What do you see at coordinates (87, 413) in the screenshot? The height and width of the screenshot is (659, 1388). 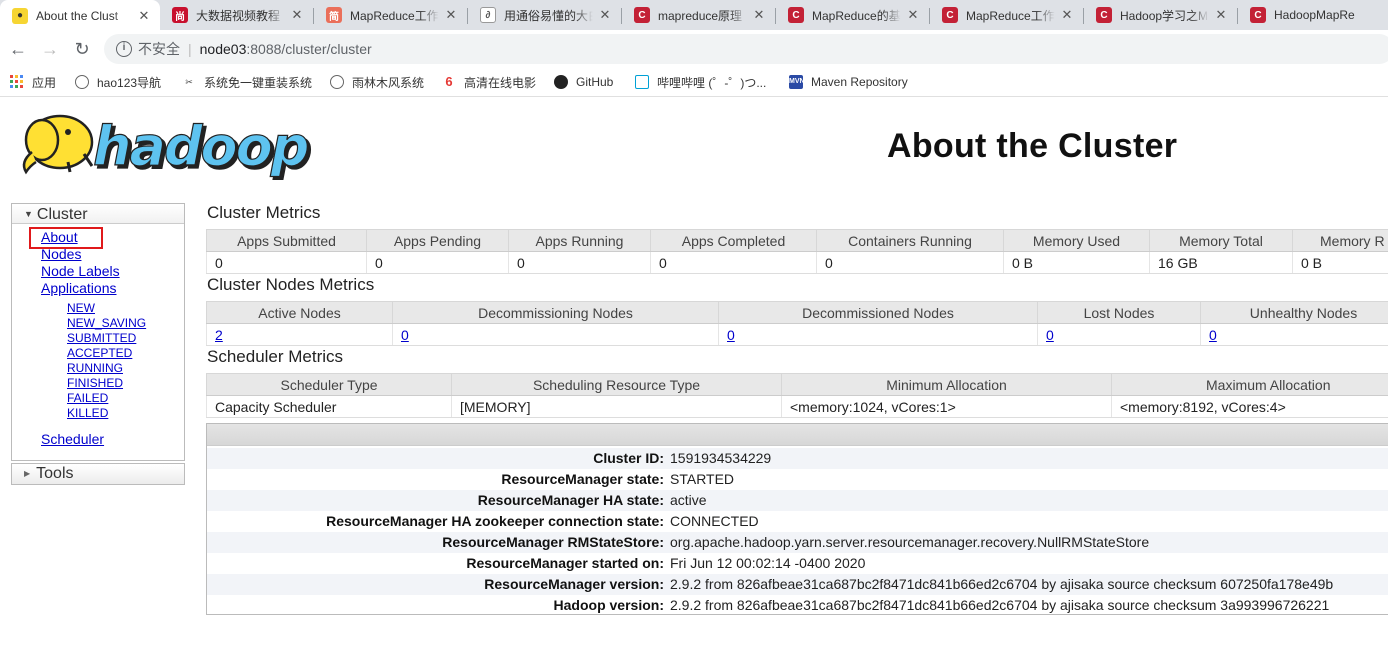 I see `nav-app-state-killed: KILLED` at bounding box center [87, 413].